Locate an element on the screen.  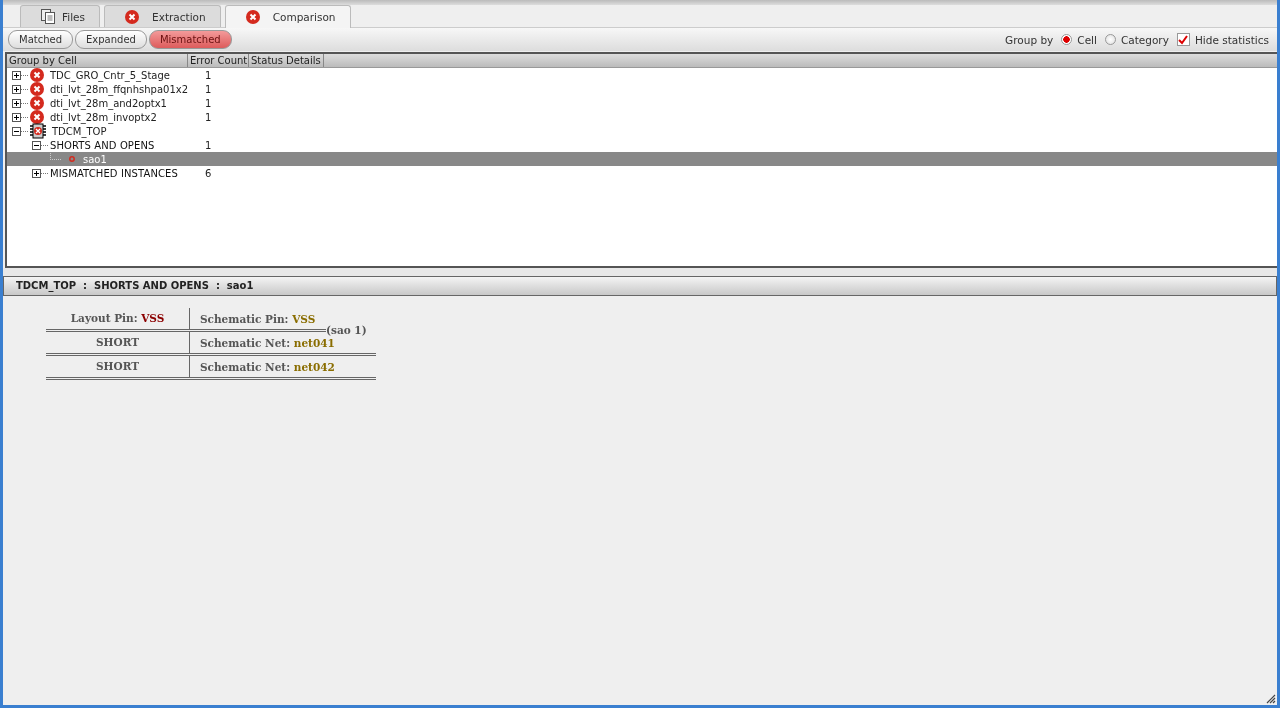
filter-button: Matched is located at coordinates (40, 39).